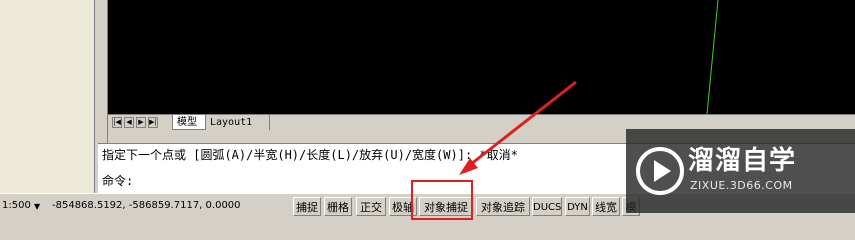 Image resolution: width=855 pixels, height=240 pixels. I want to click on watermark: 溜溜自学 ZIXUE.3D66.COM, so click(740, 171).